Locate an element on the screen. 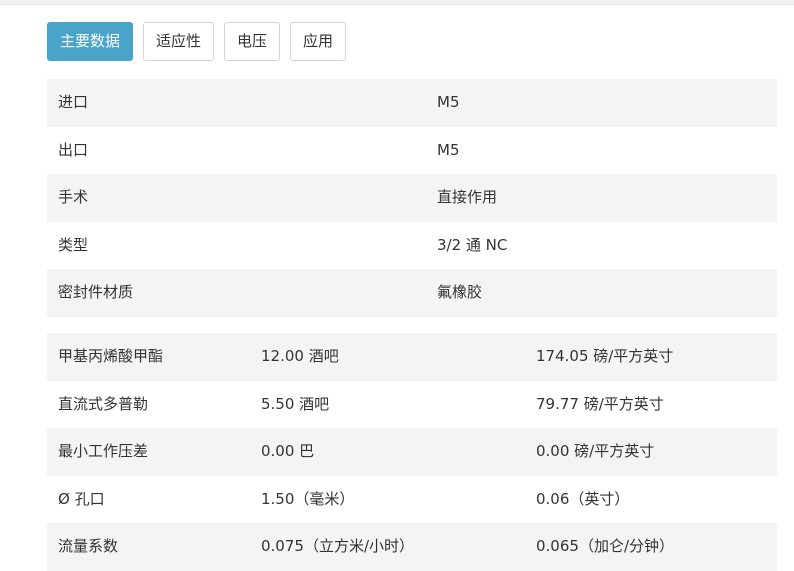 Image resolution: width=794 pixels, height=571 pixels. imperial-value: 0.00 磅/平方英寸 is located at coordinates (595, 451).